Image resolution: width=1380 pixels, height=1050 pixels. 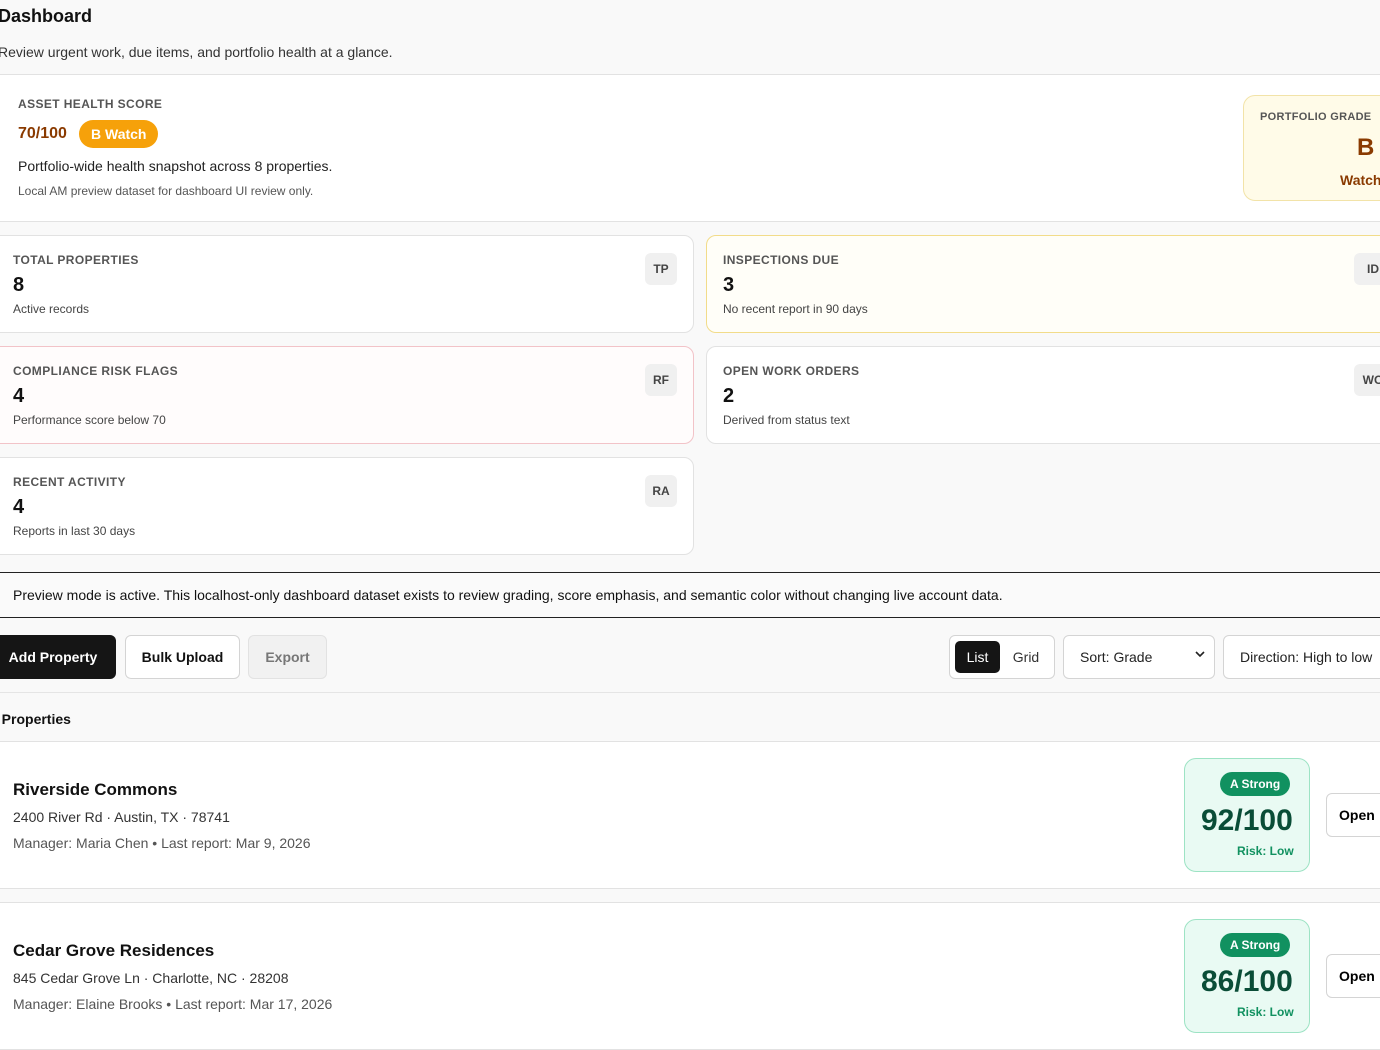 I want to click on property-score: 86/100, so click(x=1247, y=981).